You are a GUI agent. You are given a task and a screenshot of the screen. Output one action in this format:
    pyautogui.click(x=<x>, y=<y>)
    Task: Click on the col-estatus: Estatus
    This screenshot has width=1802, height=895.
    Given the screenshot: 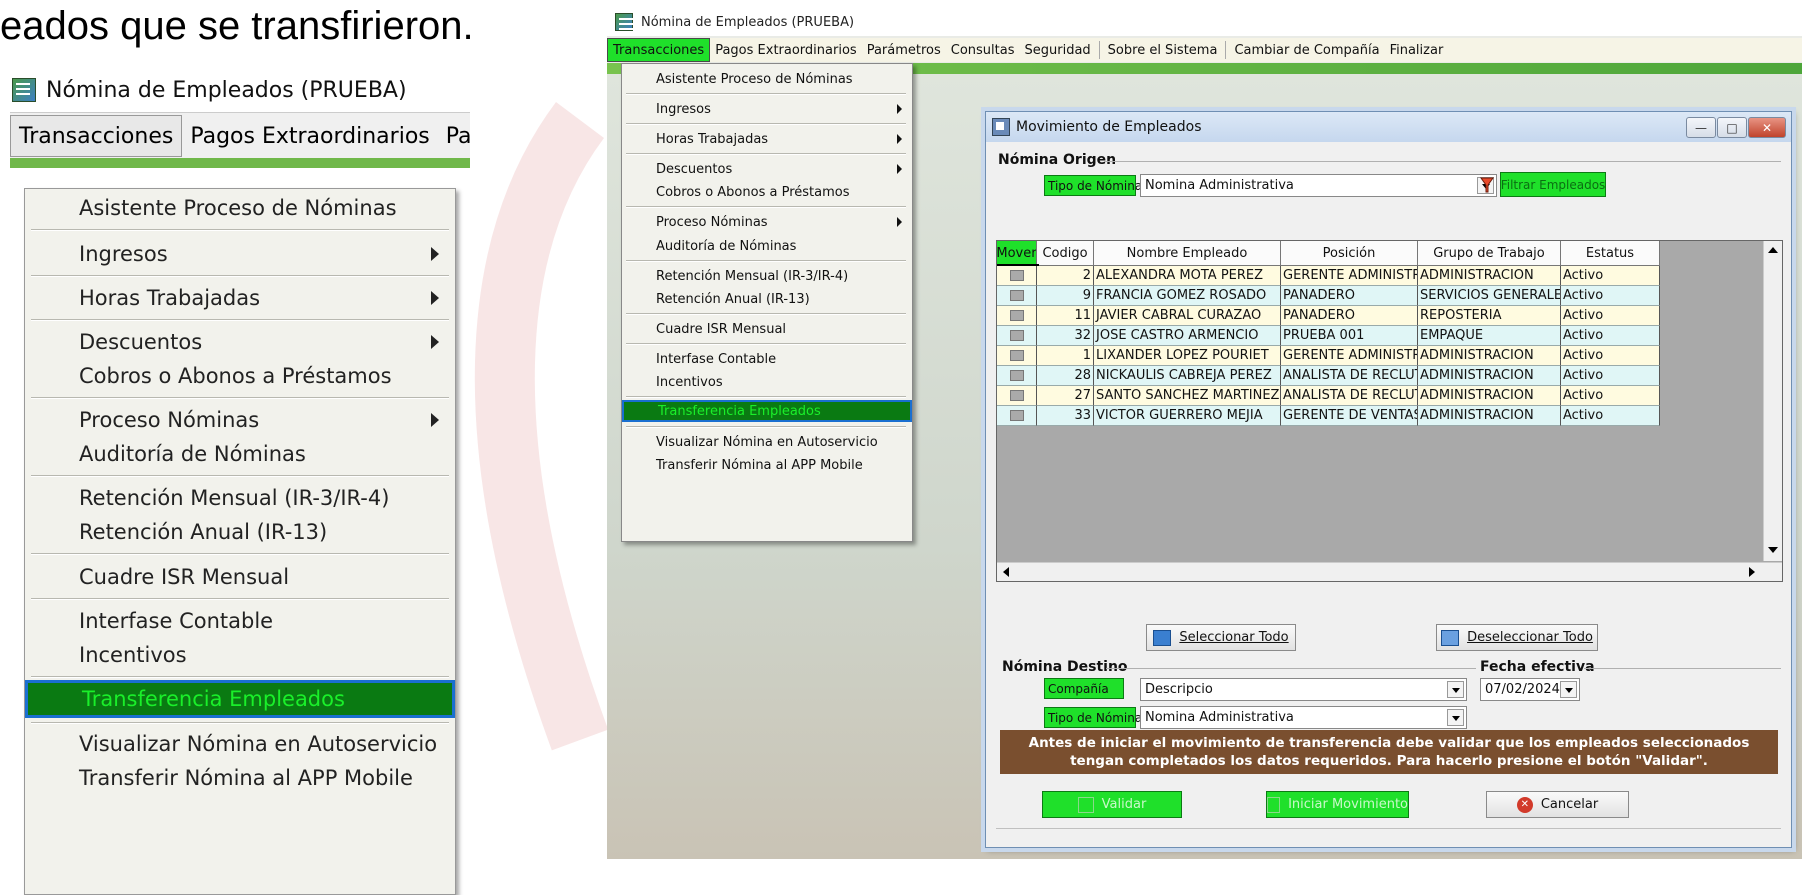 What is the action you would take?
    pyautogui.click(x=1610, y=253)
    